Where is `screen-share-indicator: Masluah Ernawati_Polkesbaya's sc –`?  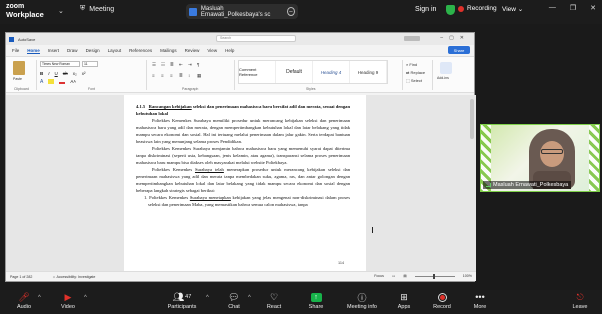
screen-share-indicator: Masluah Ernawati_Polkesbaya's sc – is located at coordinates (242, 11).